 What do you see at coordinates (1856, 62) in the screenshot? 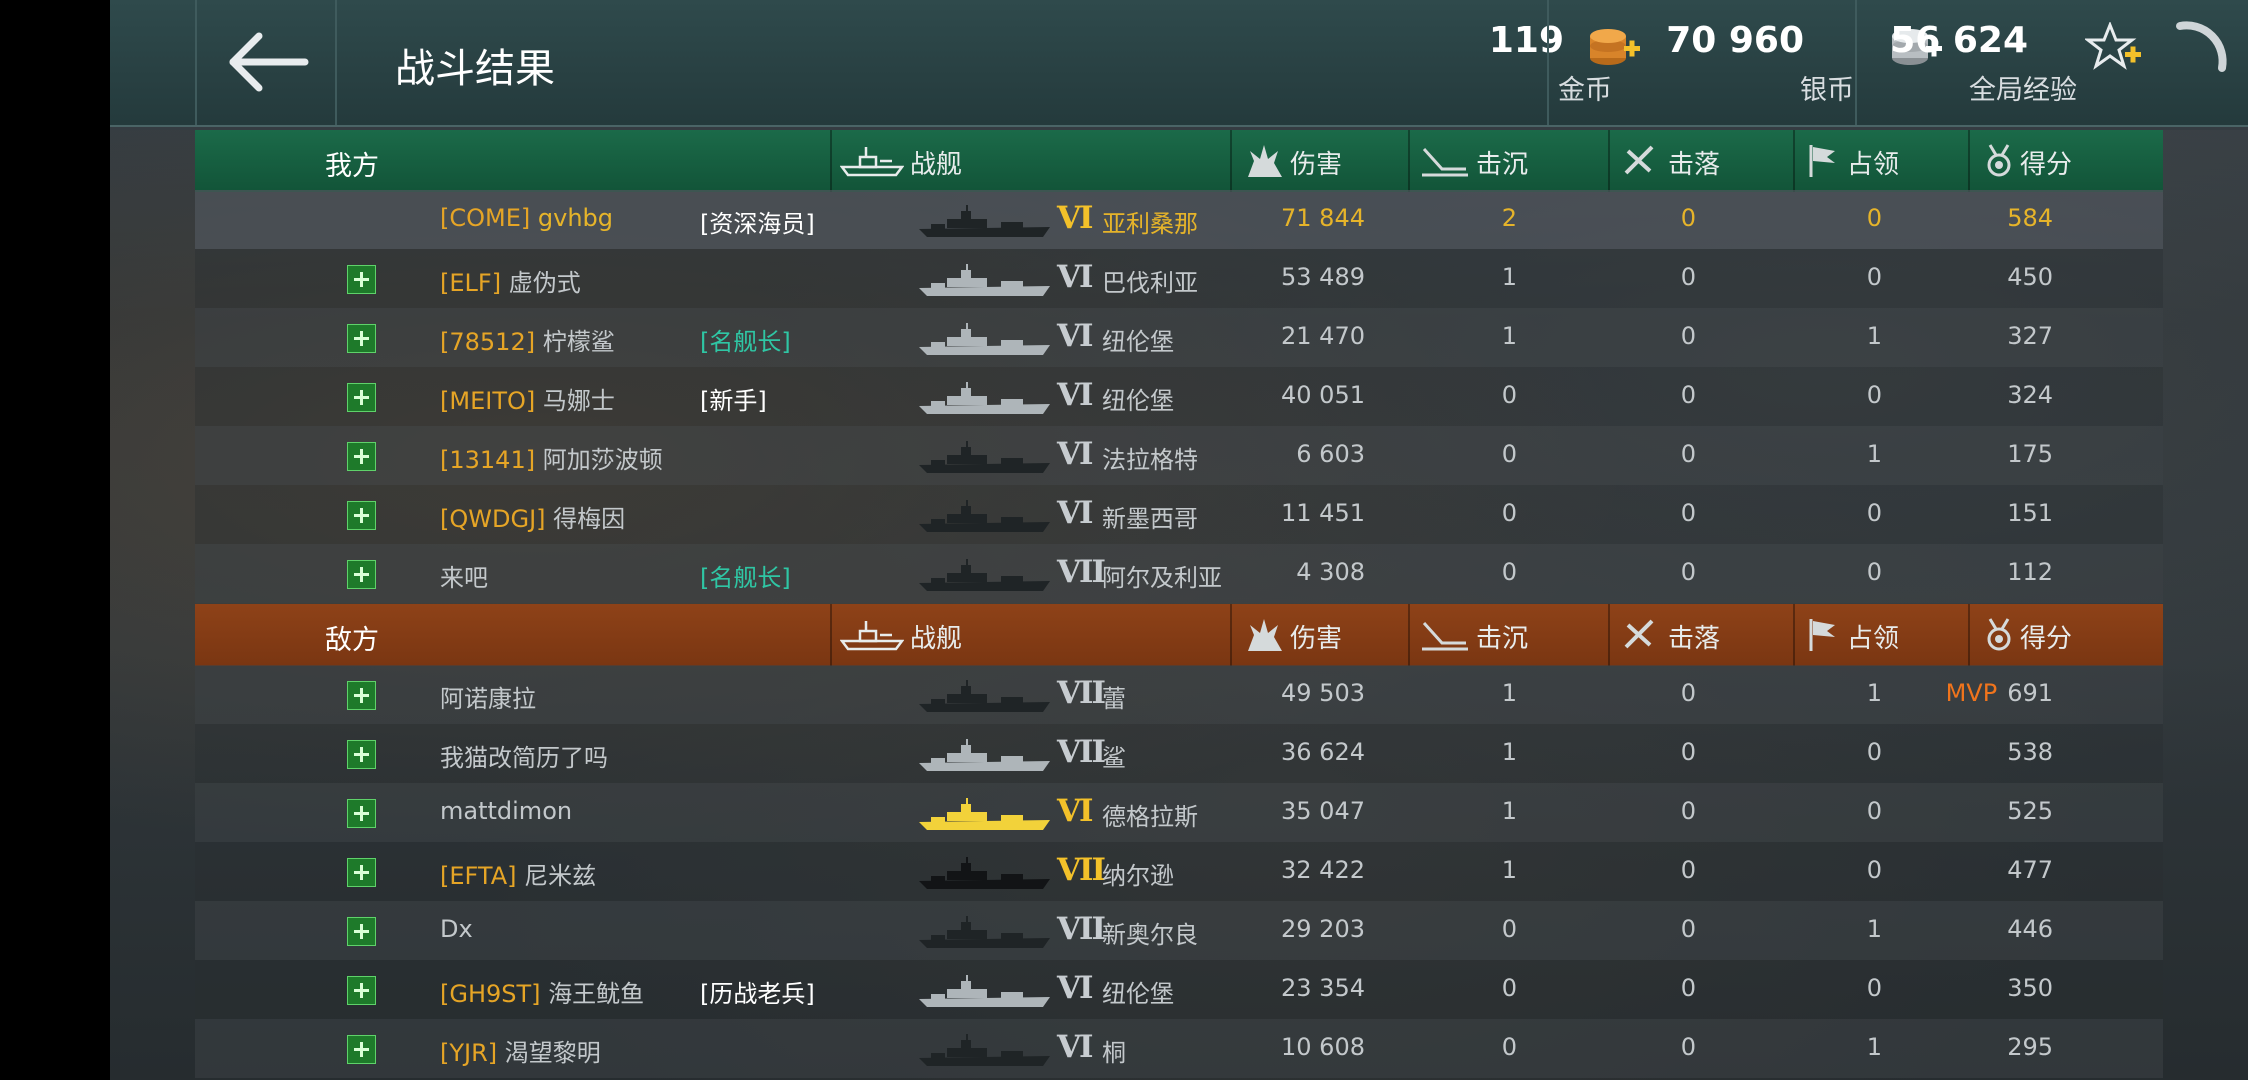
I see `divider` at bounding box center [1856, 62].